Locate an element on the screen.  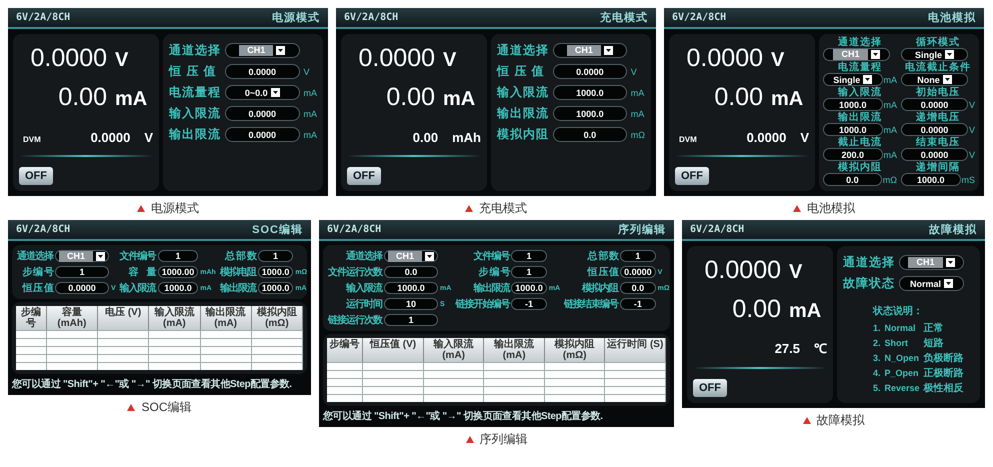
field-label: 递增间隔 is located at coordinates (938, 167).